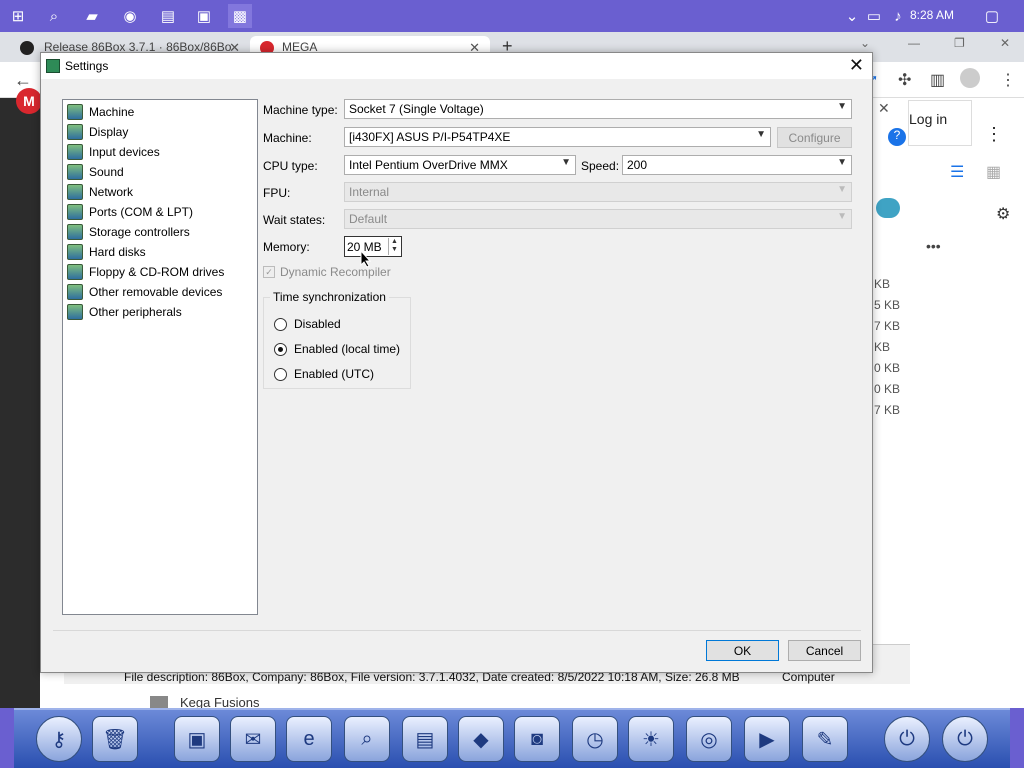  I want to click on radio-enabled-utc: Enabled (UTC), so click(324, 374).